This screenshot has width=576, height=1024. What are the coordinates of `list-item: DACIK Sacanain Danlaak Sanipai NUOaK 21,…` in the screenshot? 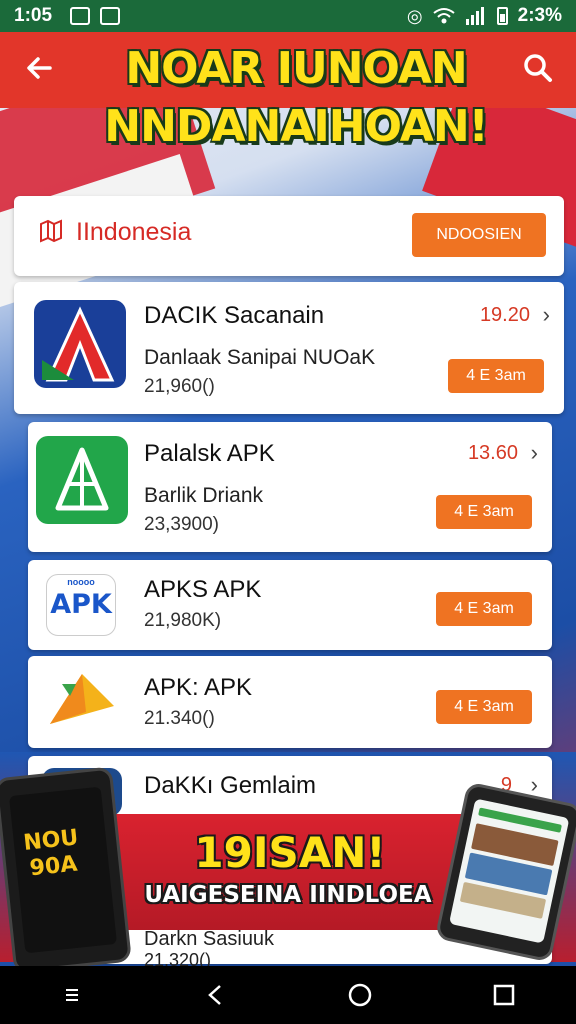 It's located at (289, 348).